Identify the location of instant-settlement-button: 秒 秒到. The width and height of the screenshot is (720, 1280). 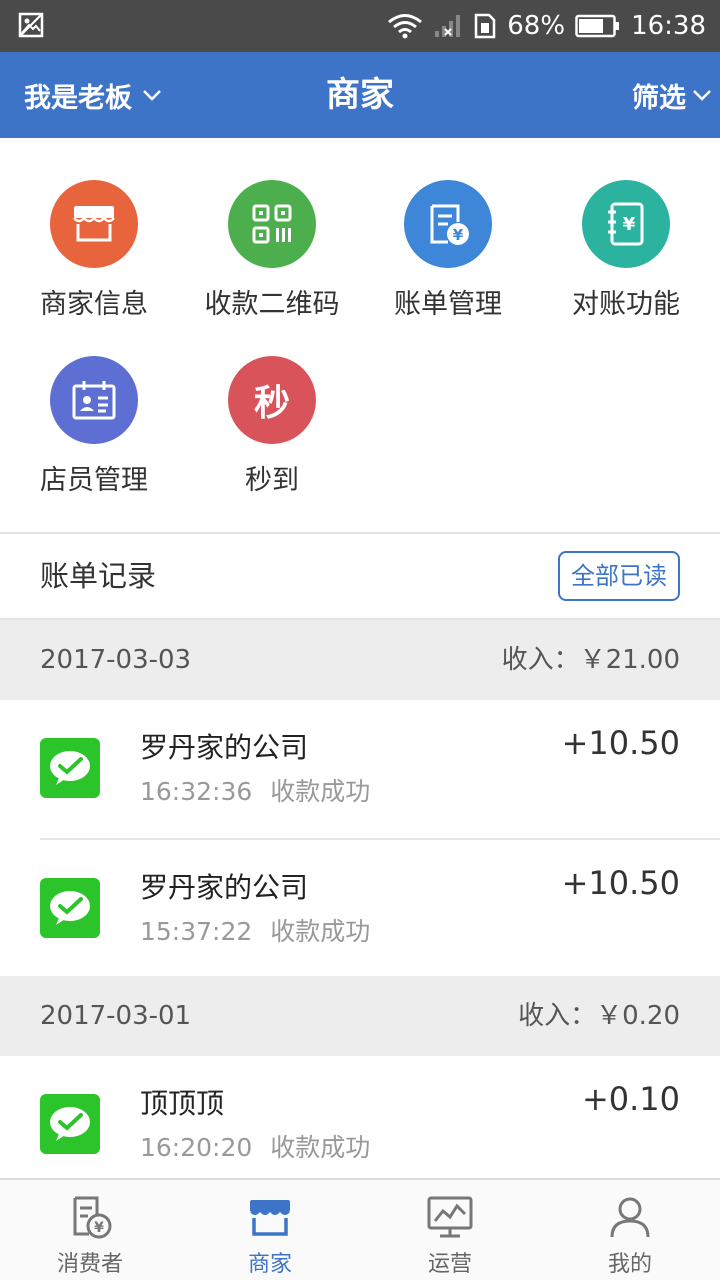
(272, 426).